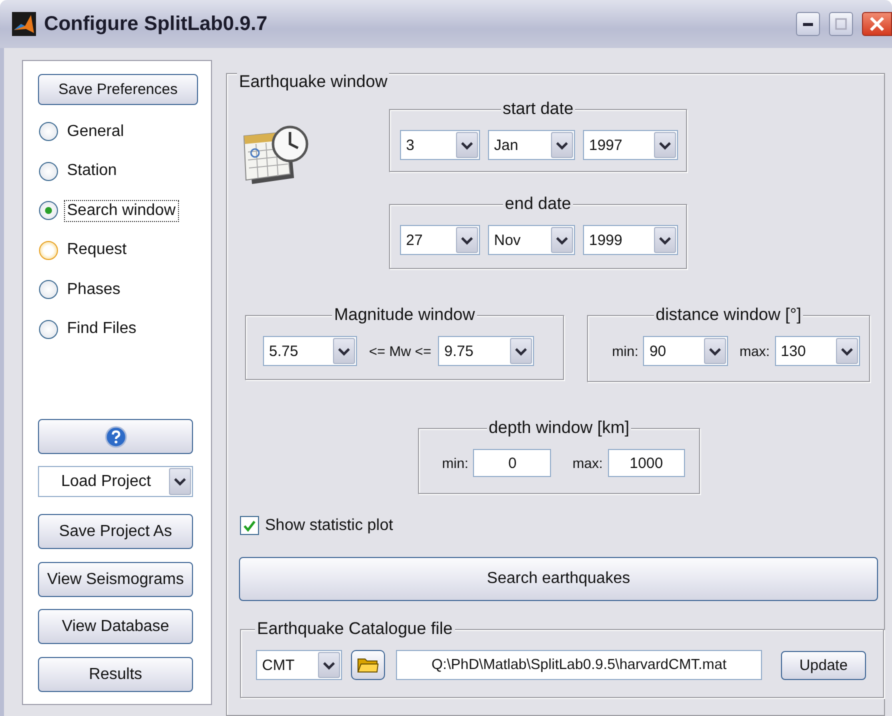 The height and width of the screenshot is (716, 892). Describe the element at coordinates (92, 171) in the screenshot. I see `radio-label: Station` at that location.